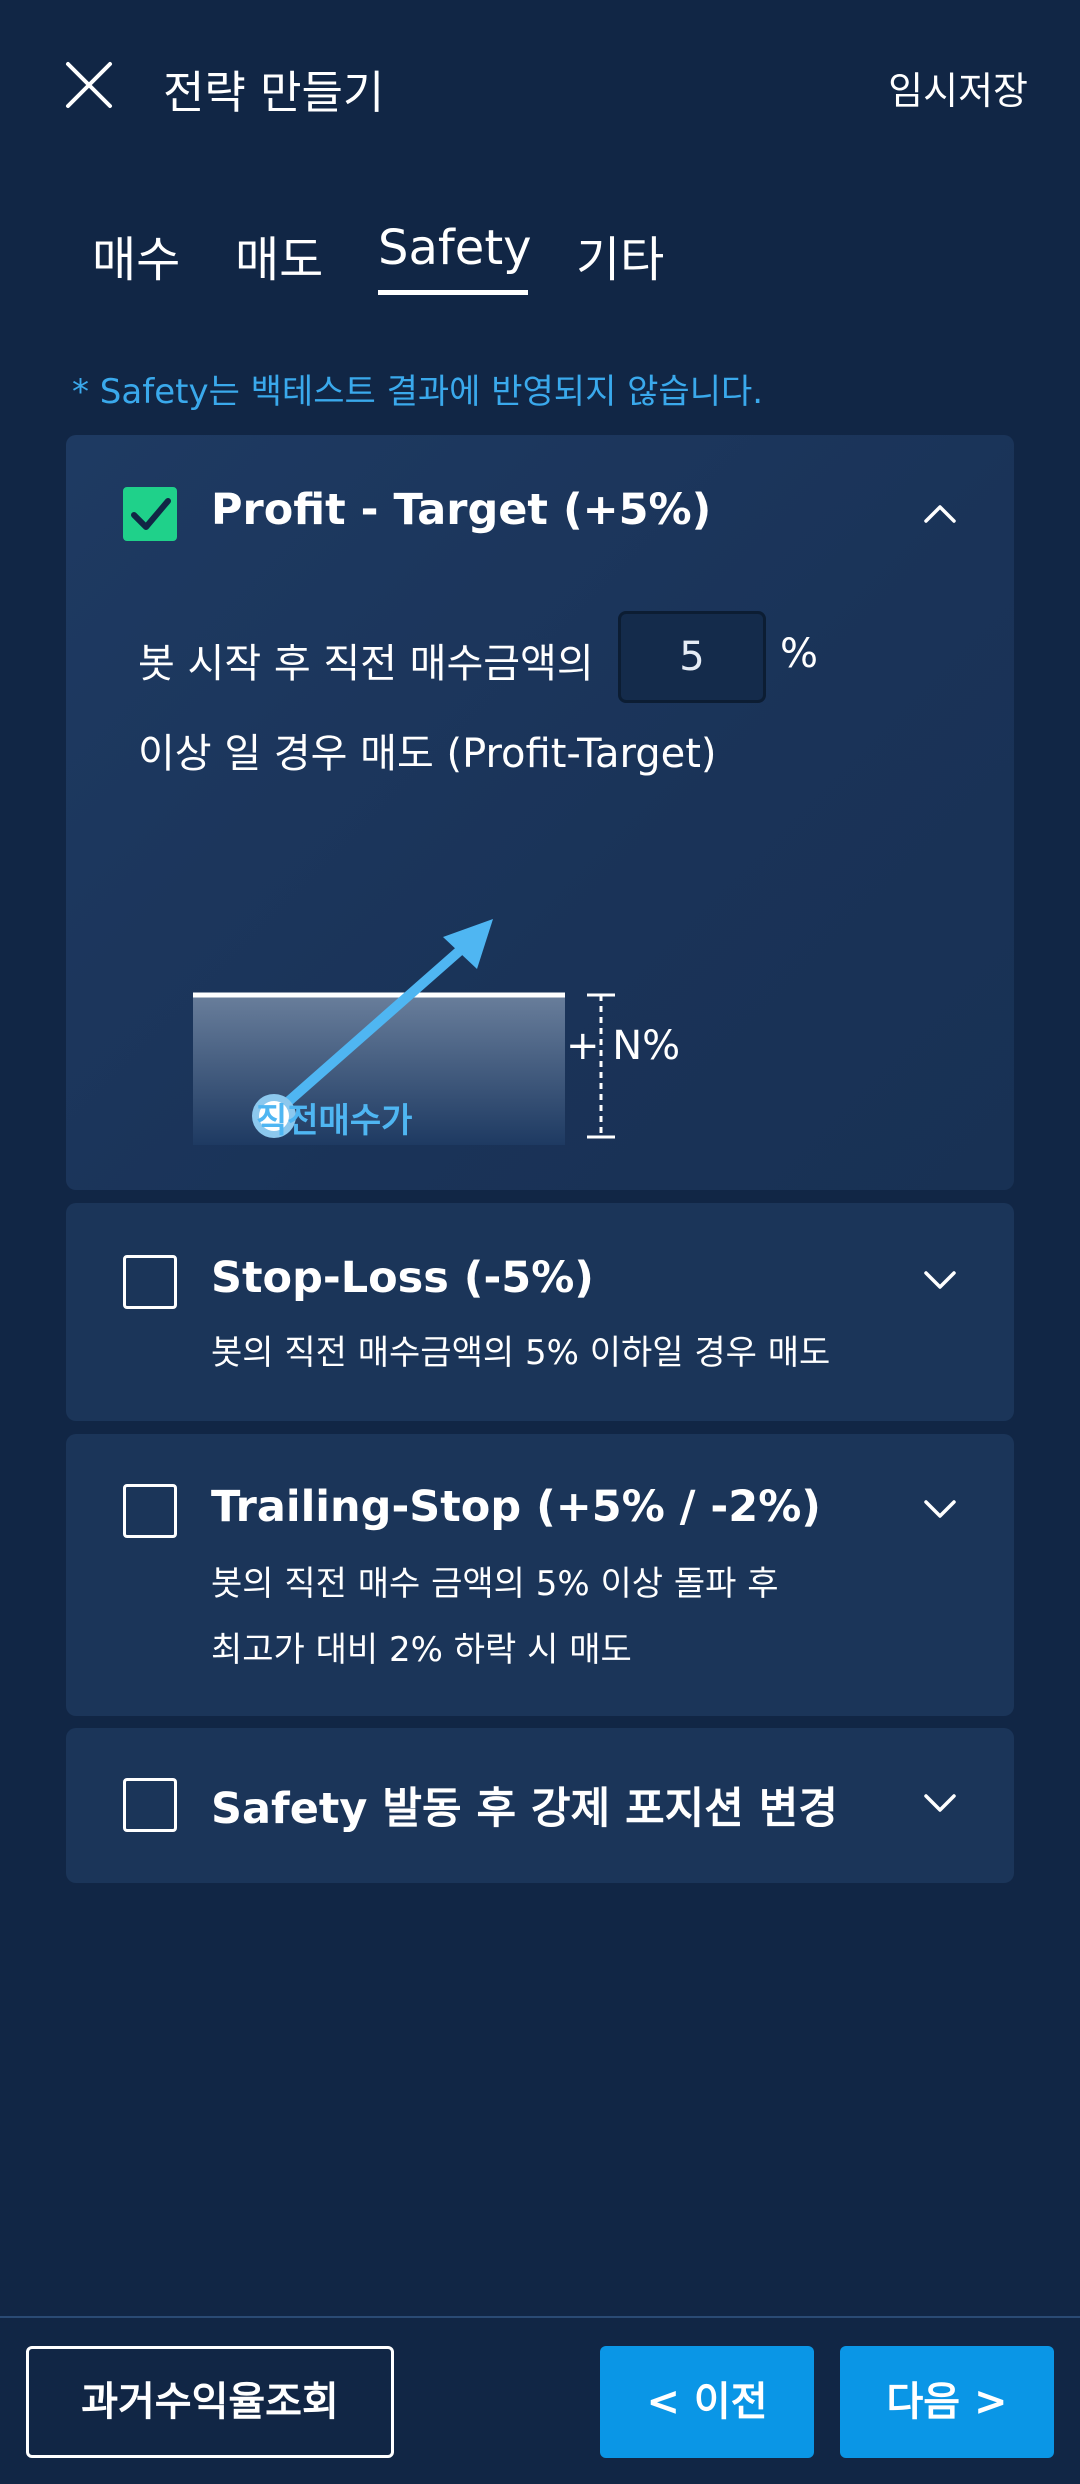 This screenshot has width=1080, height=2484. I want to click on stop-loss-card: Stop-Loss (-5%) 봇의 직전 매수금액의 5% 이하일 경우 매도, so click(540, 1312).